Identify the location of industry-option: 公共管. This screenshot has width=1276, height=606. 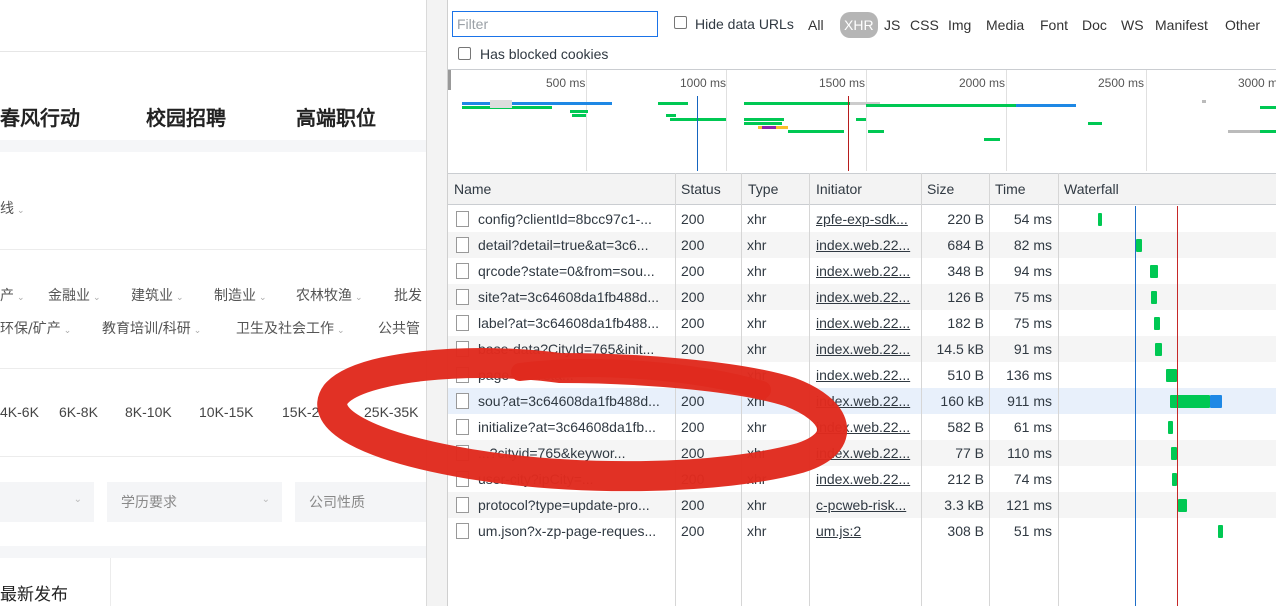
(399, 328).